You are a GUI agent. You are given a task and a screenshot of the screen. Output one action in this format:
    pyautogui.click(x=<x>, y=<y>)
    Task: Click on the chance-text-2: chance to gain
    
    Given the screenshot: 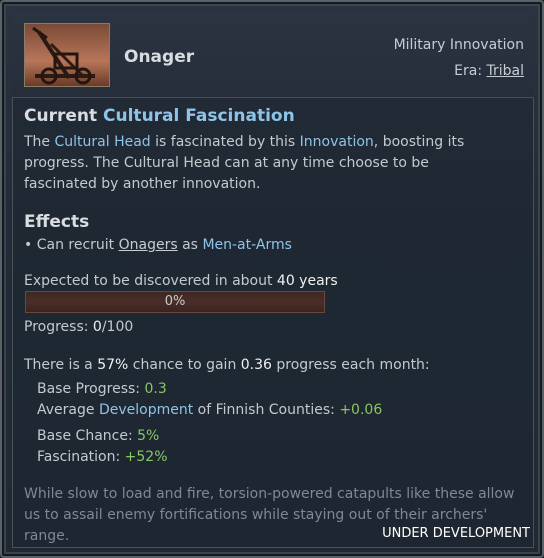 What is the action you would take?
    pyautogui.click(x=184, y=365)
    